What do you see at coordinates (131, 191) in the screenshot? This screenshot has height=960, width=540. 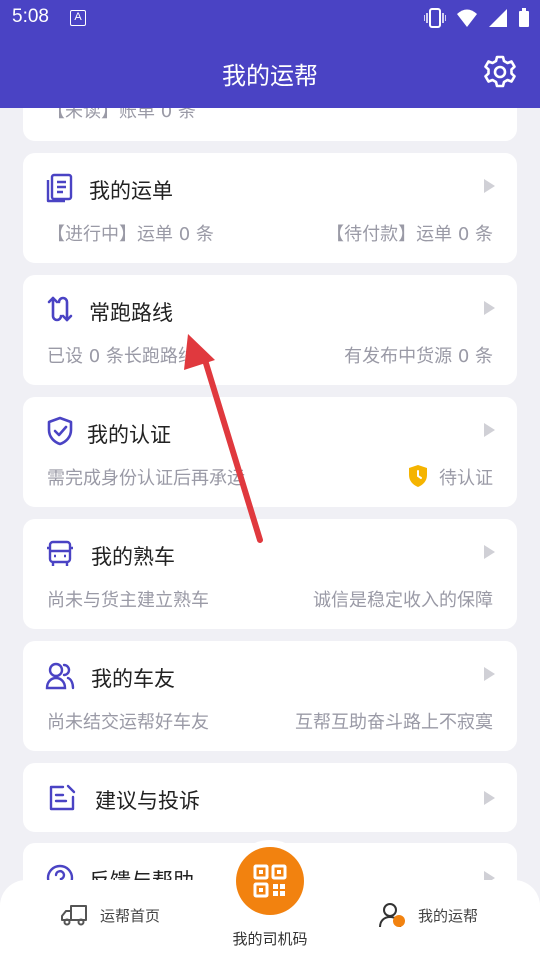 I see `my-waybills-title: 我的运单` at bounding box center [131, 191].